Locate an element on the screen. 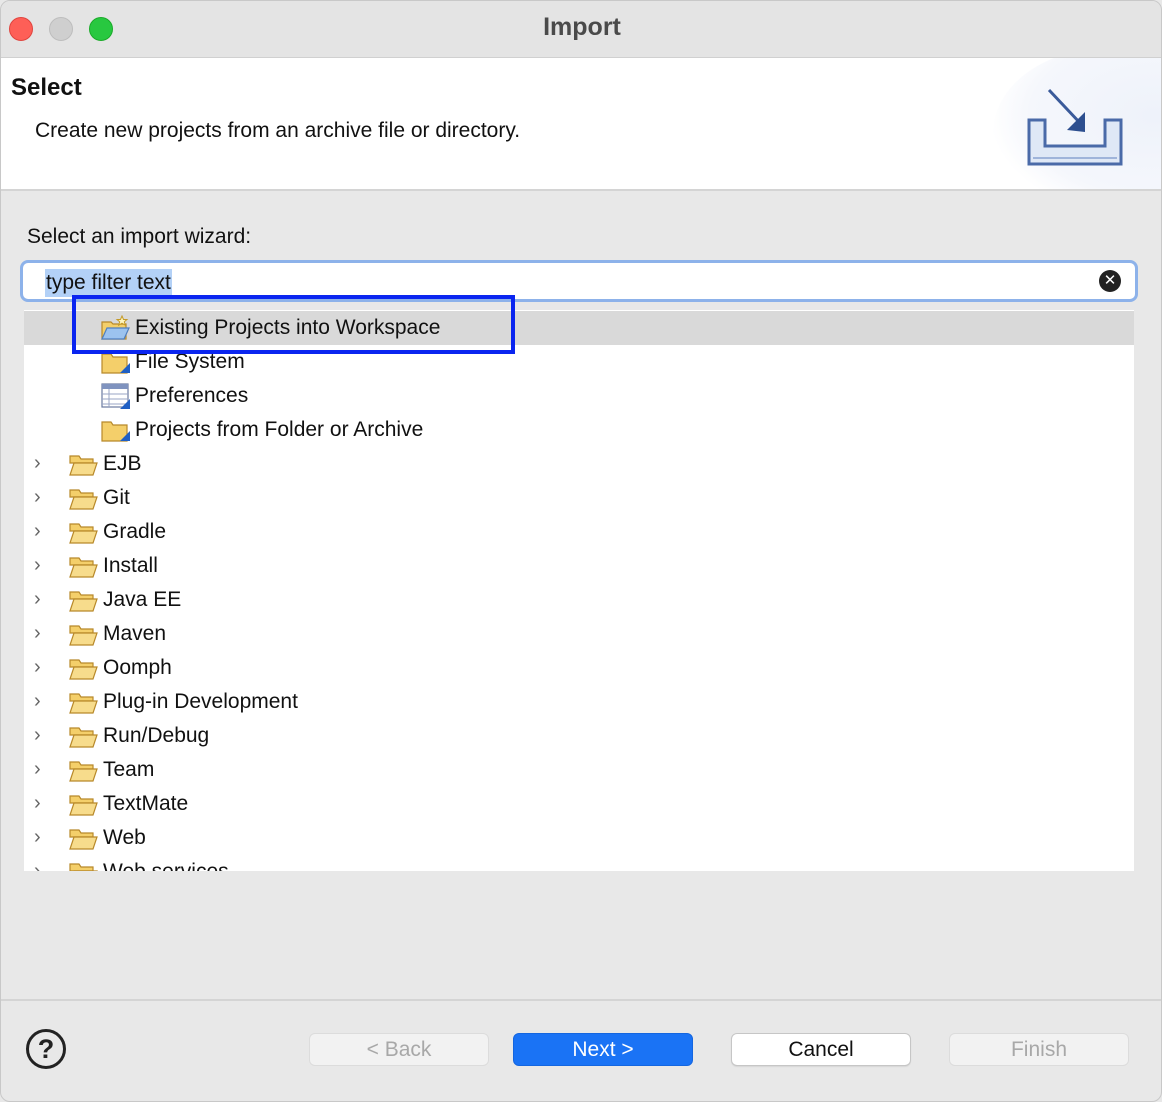 Image resolution: width=1162 pixels, height=1102 pixels. back-button: < Back is located at coordinates (399, 1049).